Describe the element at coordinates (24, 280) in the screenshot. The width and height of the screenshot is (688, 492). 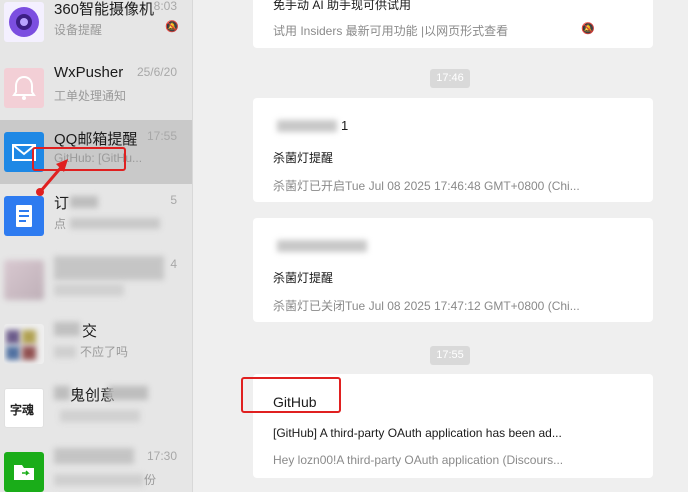
I see `blurred-avatar` at that location.